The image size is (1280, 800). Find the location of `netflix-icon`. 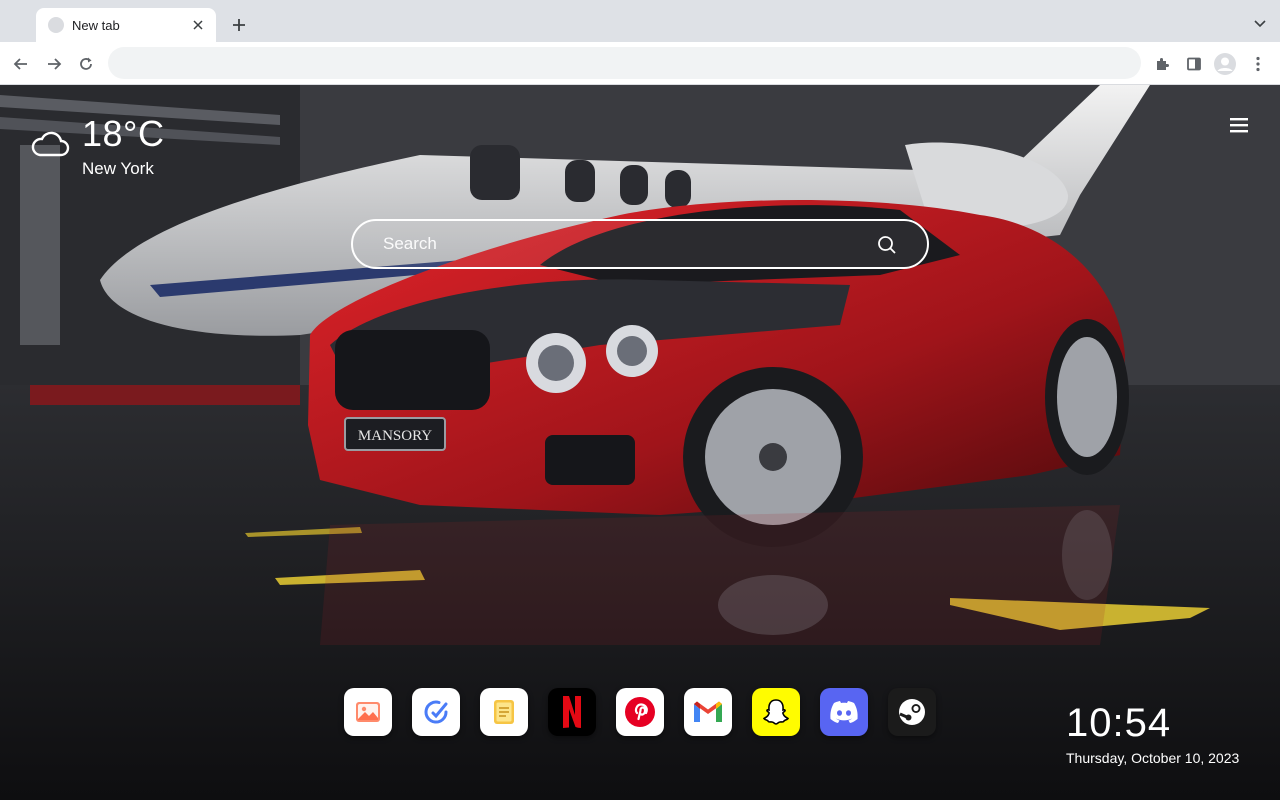

netflix-icon is located at coordinates (572, 712).